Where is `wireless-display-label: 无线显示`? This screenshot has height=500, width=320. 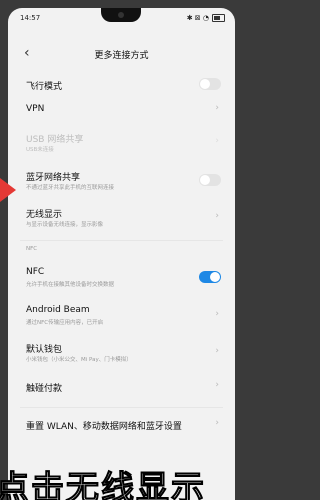 wireless-display-label: 无线显示 is located at coordinates (44, 215).